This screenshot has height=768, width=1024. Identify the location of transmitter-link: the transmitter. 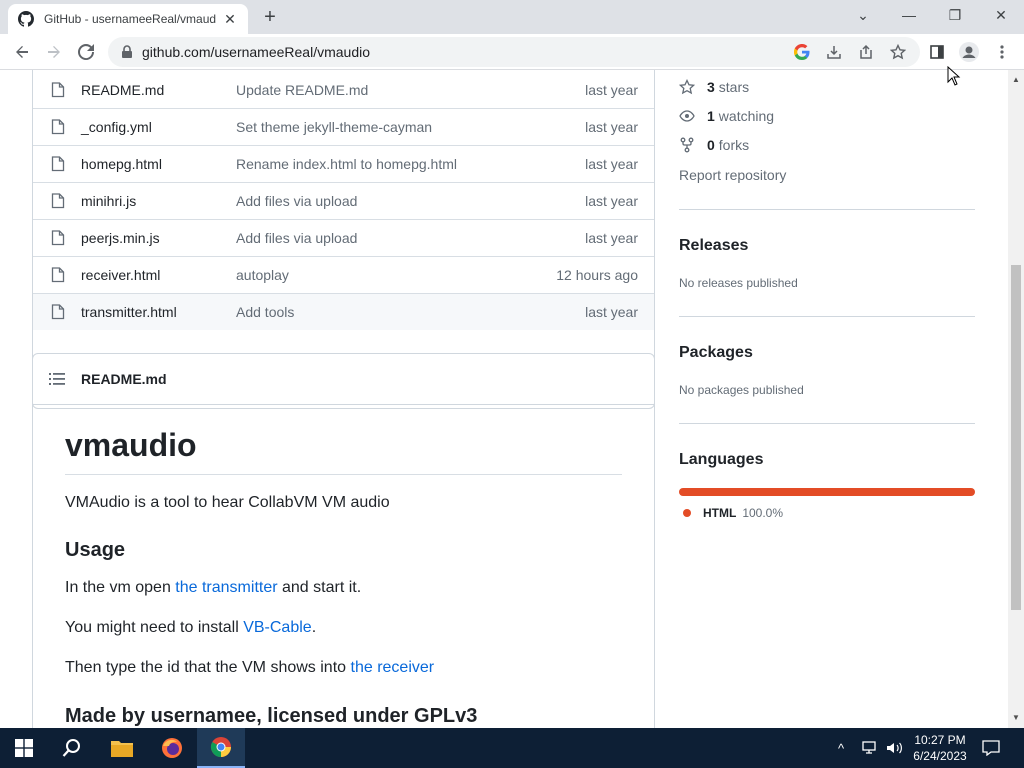
(226, 587).